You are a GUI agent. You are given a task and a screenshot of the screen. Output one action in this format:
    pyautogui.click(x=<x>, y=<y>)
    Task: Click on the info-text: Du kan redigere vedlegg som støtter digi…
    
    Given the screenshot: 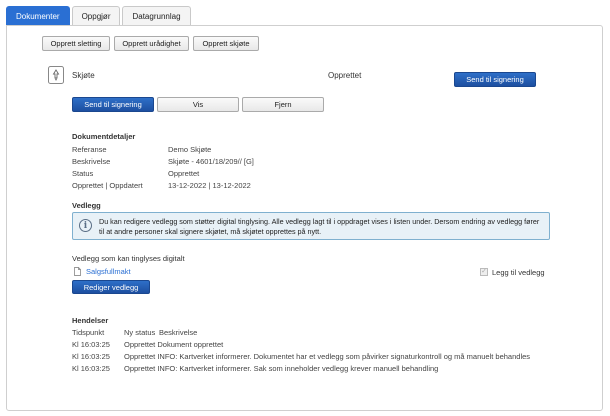 What is the action you would take?
    pyautogui.click(x=319, y=226)
    